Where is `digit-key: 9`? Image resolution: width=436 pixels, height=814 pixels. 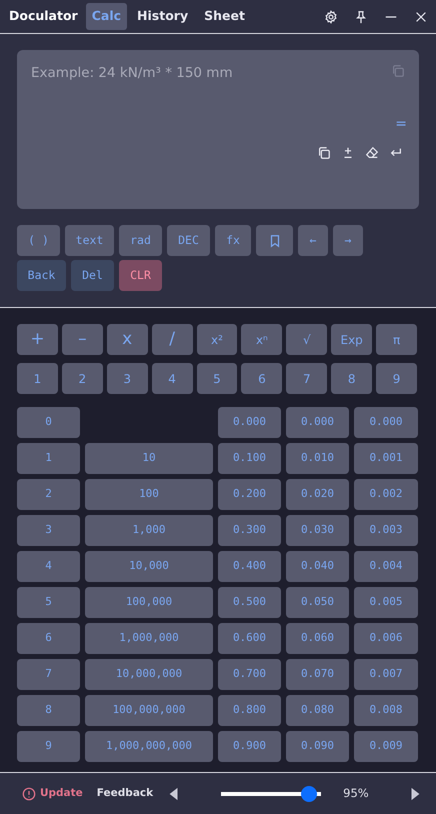
digit-key: 9 is located at coordinates (396, 378).